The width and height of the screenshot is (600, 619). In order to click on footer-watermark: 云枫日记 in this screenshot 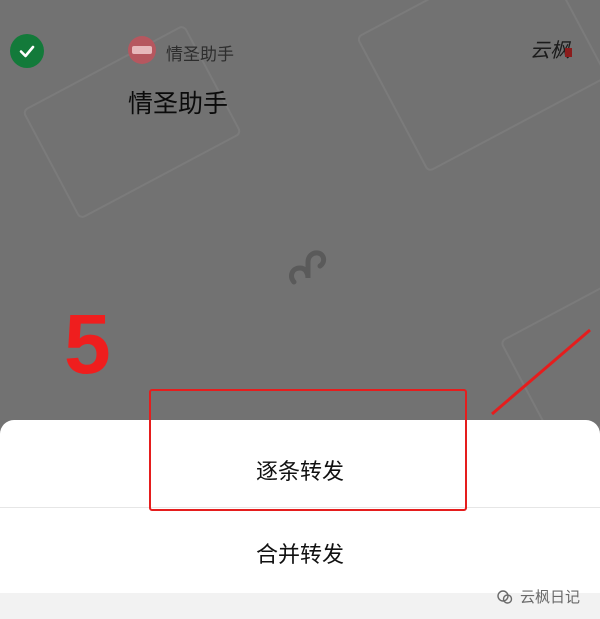, I will do `click(538, 596)`.